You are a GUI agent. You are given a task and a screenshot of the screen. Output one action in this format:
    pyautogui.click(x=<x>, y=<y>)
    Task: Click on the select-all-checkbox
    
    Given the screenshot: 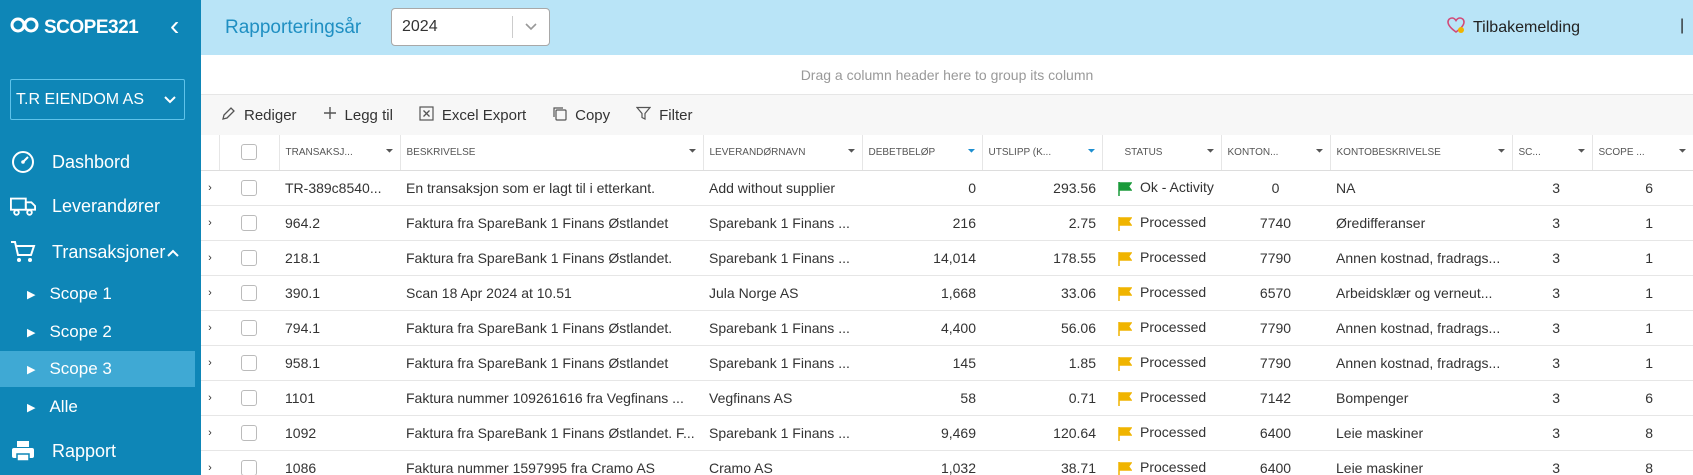 What is the action you would take?
    pyautogui.click(x=249, y=152)
    